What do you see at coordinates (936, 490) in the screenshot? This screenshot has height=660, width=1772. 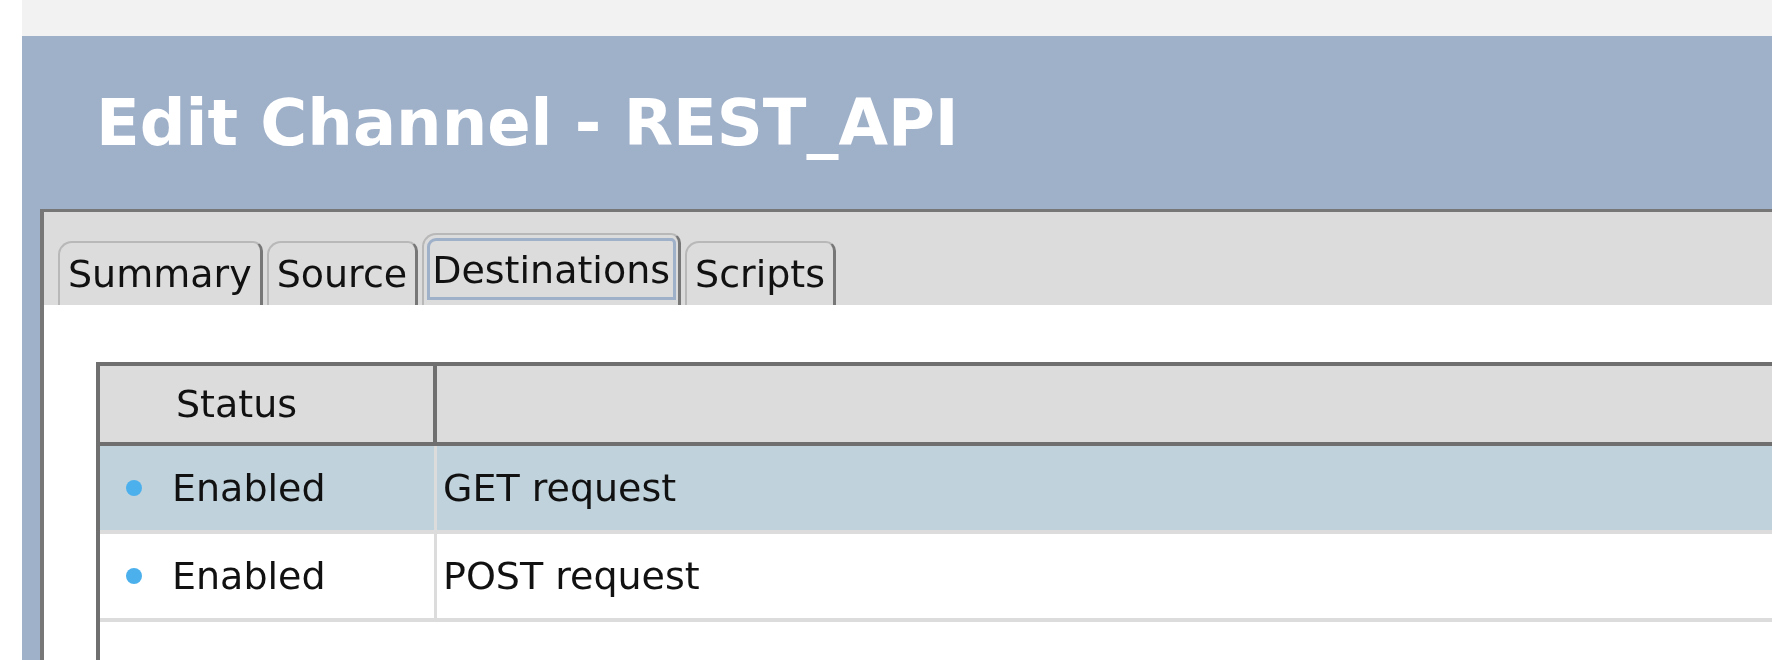 I see `table-row: Enabled GET request` at bounding box center [936, 490].